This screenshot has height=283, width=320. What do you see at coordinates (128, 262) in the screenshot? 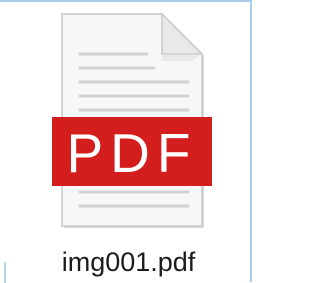
I see `file-name-label: img001.pdf` at bounding box center [128, 262].